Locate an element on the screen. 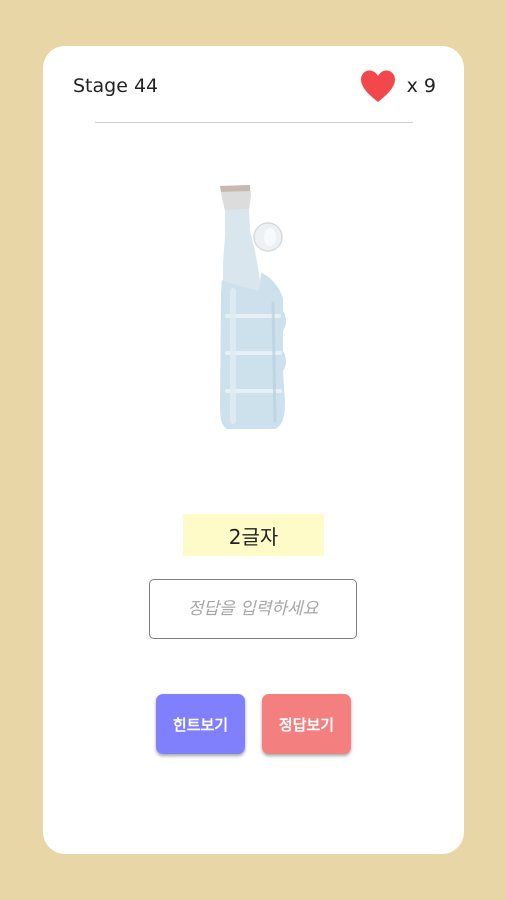 The image size is (506, 900). lives-indicator: x 9 is located at coordinates (397, 86).